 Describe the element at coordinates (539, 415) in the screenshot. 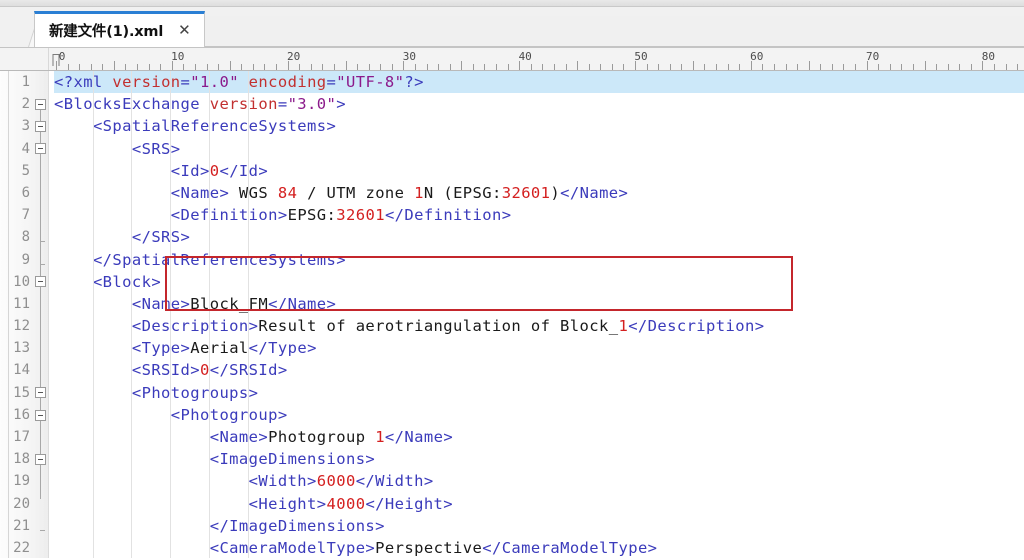

I see `code-line: <Photogroup>` at that location.